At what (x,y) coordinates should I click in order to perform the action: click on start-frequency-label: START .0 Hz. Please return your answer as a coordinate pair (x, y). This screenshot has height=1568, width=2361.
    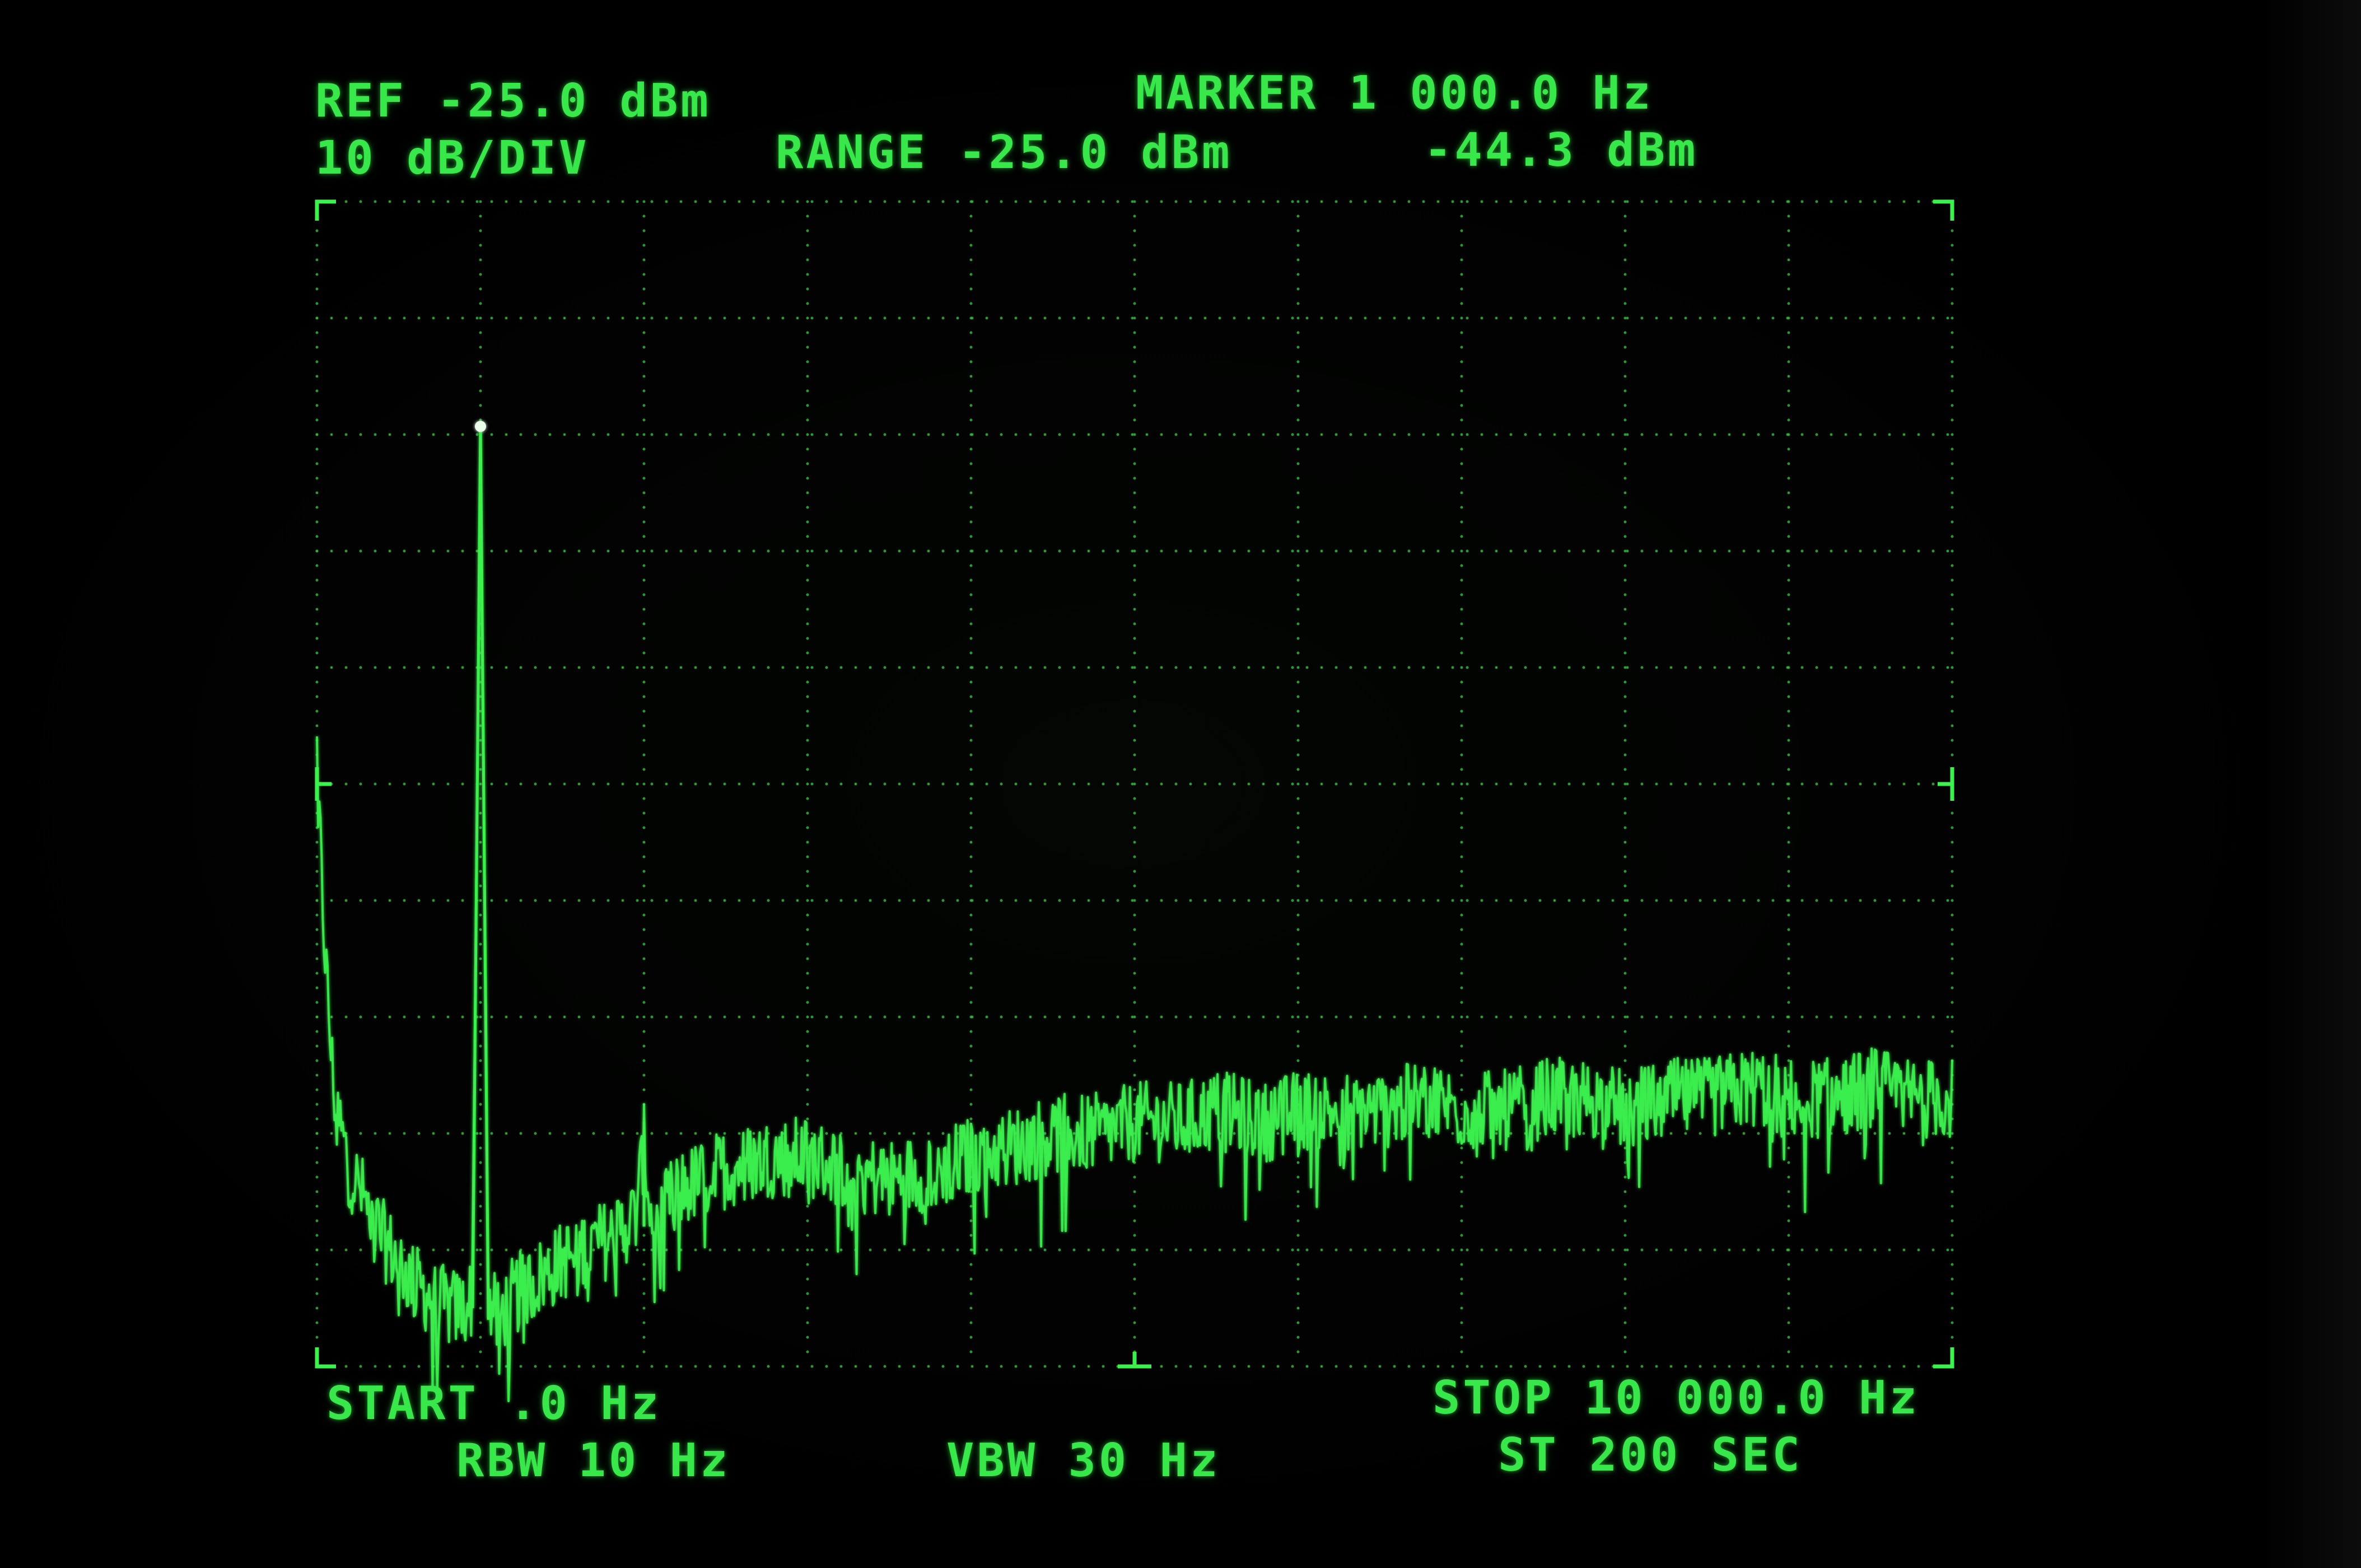
    Looking at the image, I should click on (494, 1404).